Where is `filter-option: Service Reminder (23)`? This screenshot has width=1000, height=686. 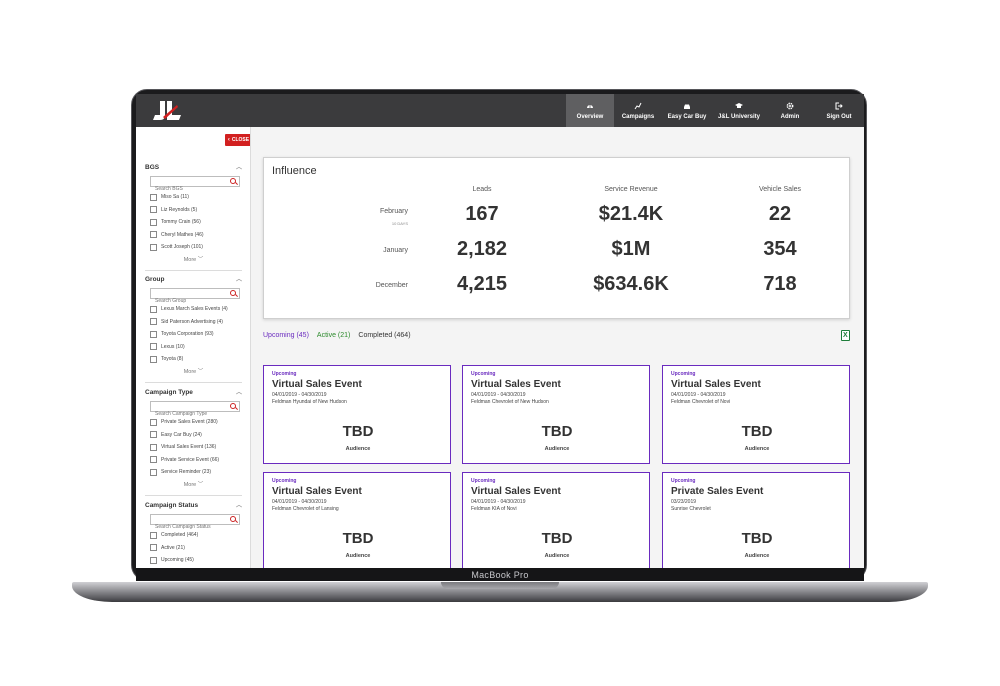 filter-option: Service Reminder (23) is located at coordinates (196, 472).